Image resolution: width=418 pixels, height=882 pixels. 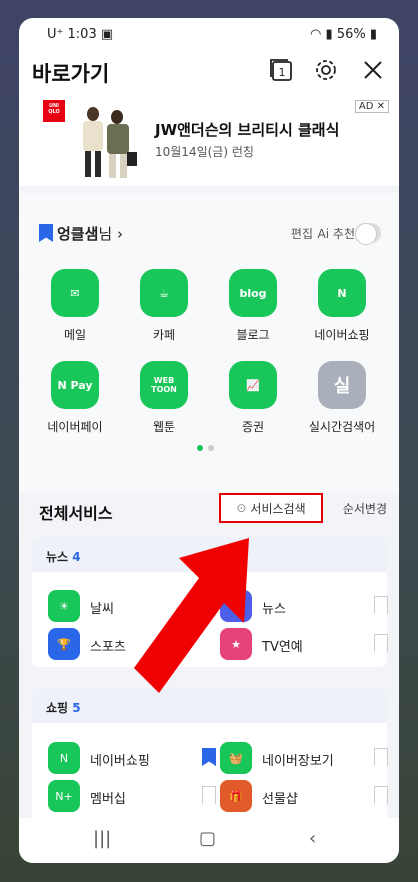 I want to click on ai-recommend-label: Ai 추천, so click(x=336, y=234).